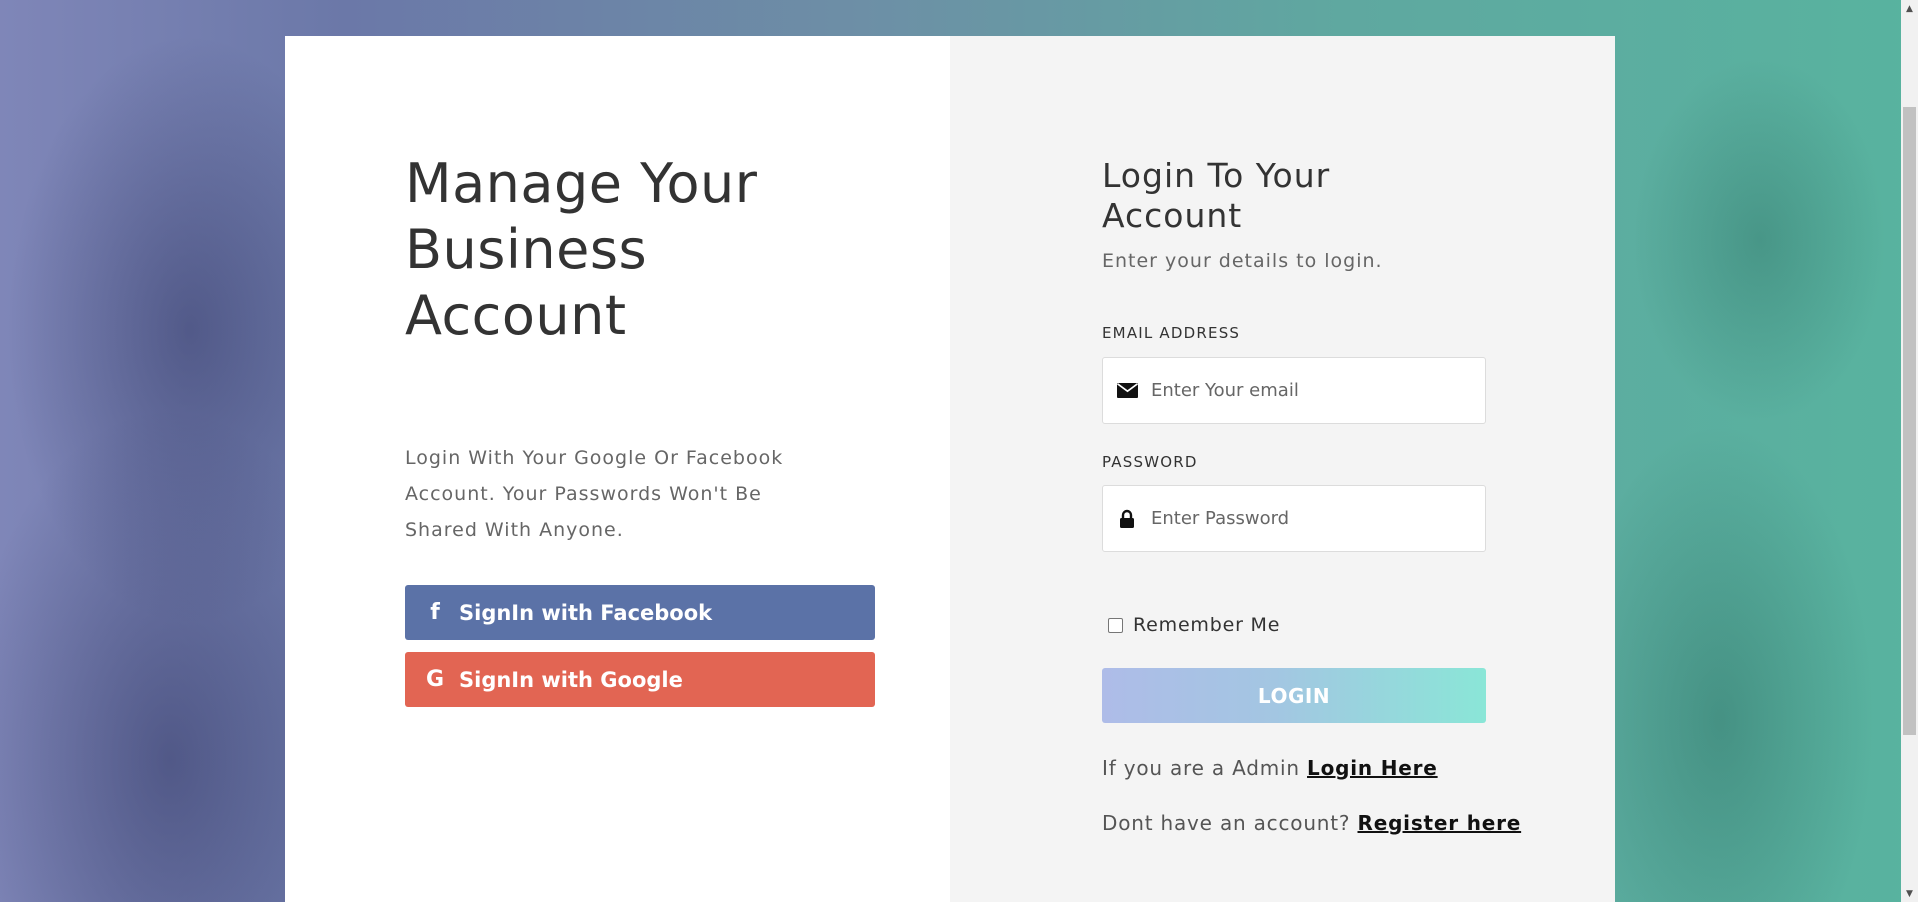 Image resolution: width=1918 pixels, height=902 pixels. I want to click on scrollbar-thumb, so click(1909, 421).